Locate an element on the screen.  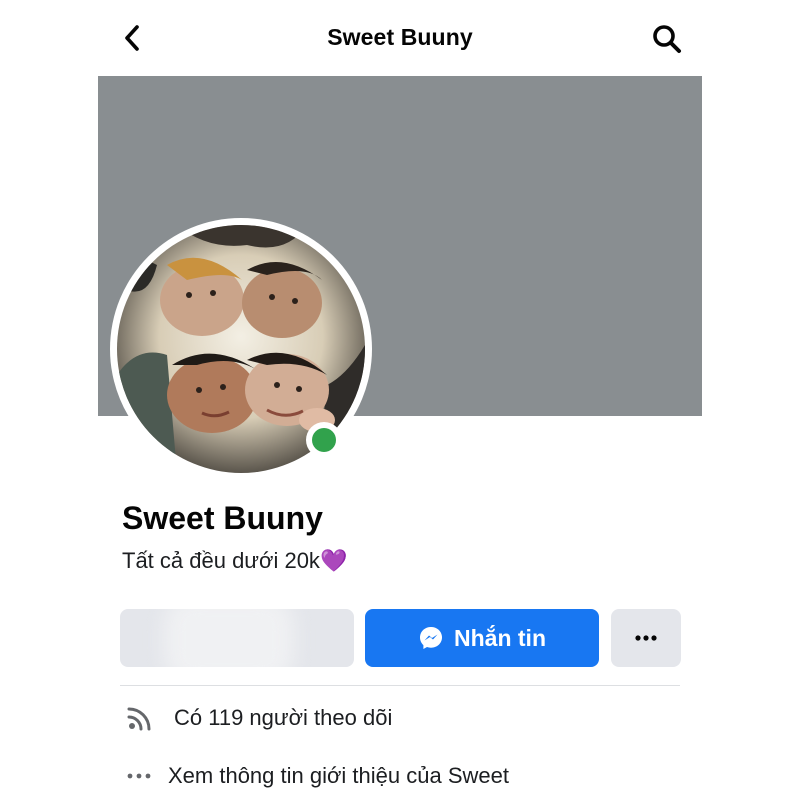
online-status-dot is located at coordinates (324, 440).